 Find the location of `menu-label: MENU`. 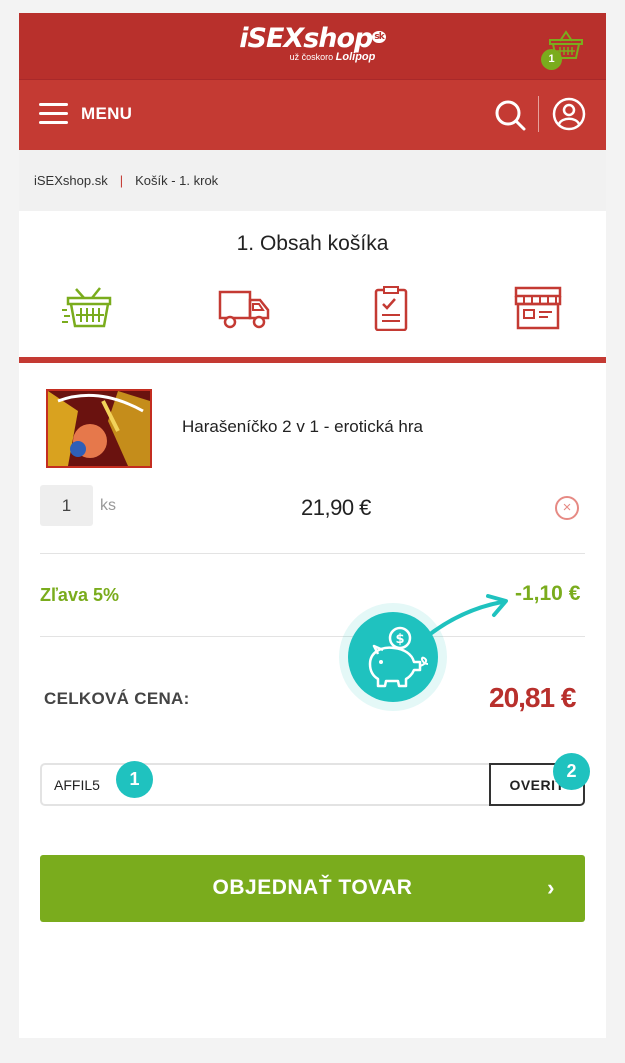

menu-label: MENU is located at coordinates (106, 114).